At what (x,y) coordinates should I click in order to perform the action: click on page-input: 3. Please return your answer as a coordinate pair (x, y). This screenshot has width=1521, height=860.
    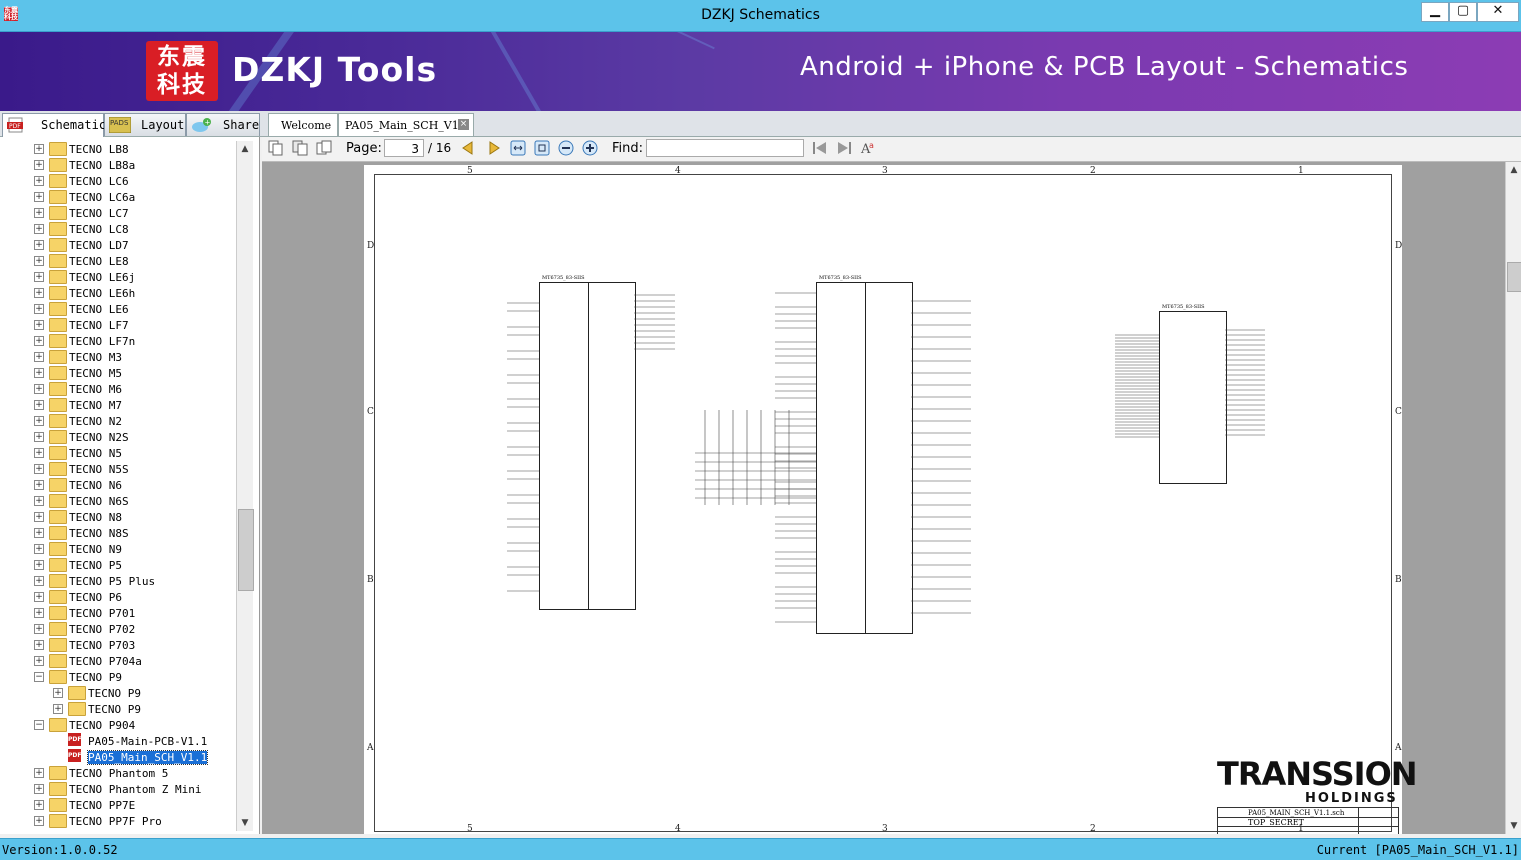
    Looking at the image, I should click on (404, 148).